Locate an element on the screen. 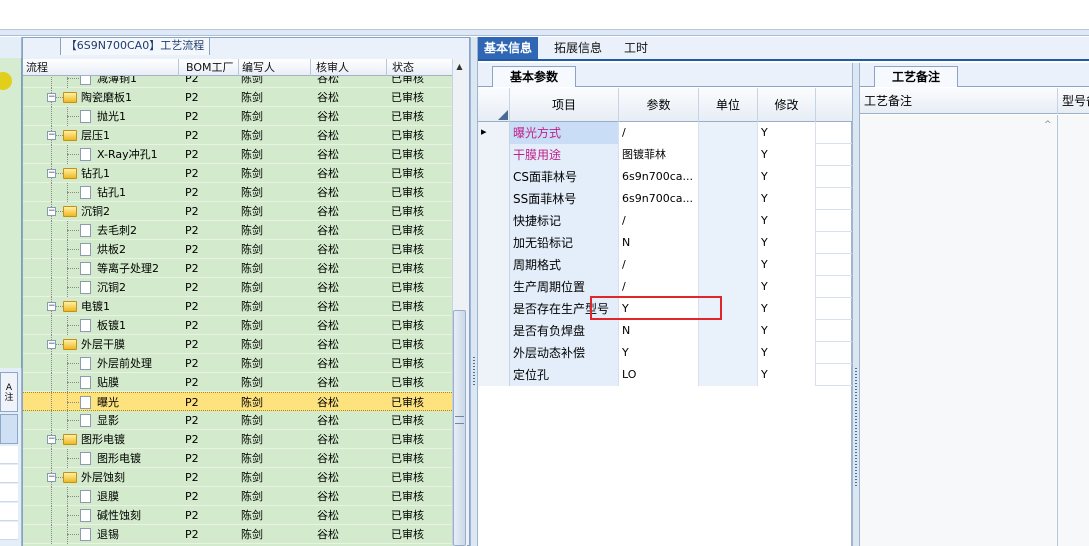 This screenshot has height=546, width=1089. param-row: 加无铅标记 N Y is located at coordinates (665, 243).